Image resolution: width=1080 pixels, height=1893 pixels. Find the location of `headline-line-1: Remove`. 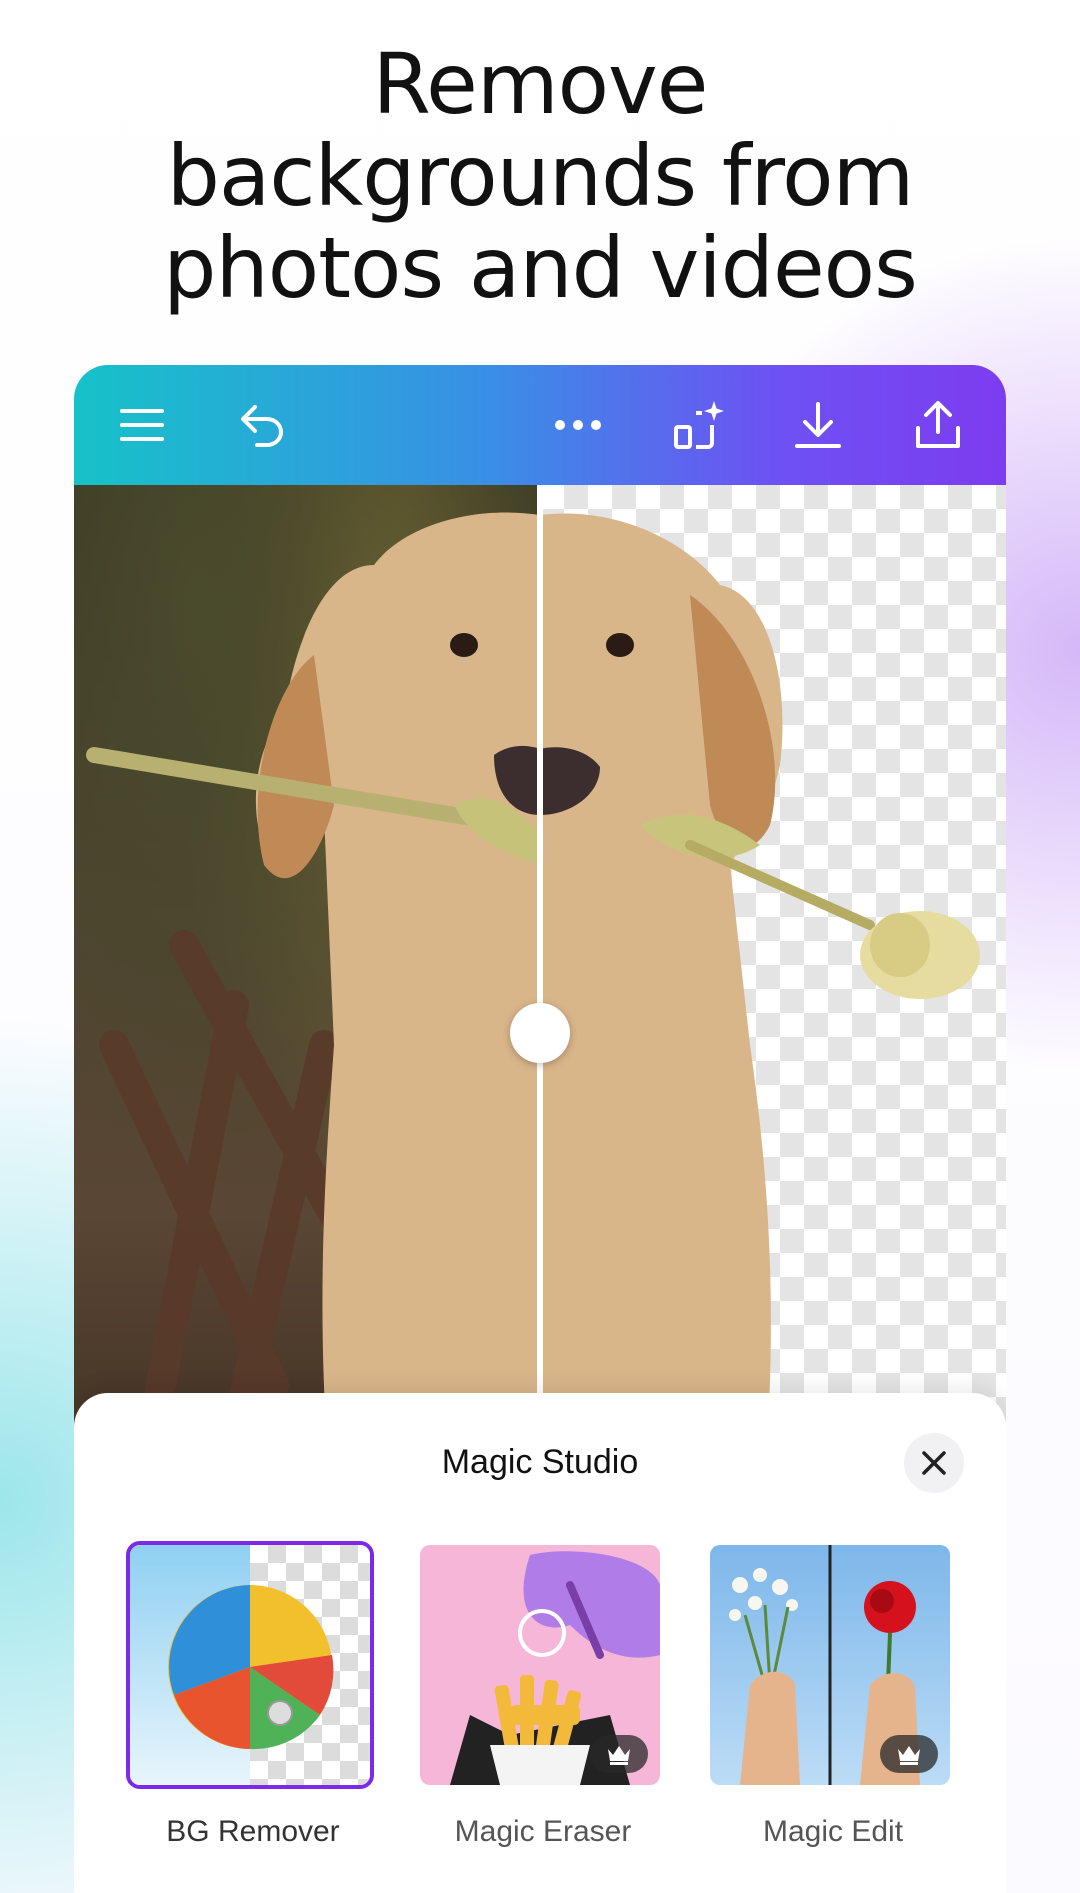

headline-line-1: Remove is located at coordinates (540, 84).